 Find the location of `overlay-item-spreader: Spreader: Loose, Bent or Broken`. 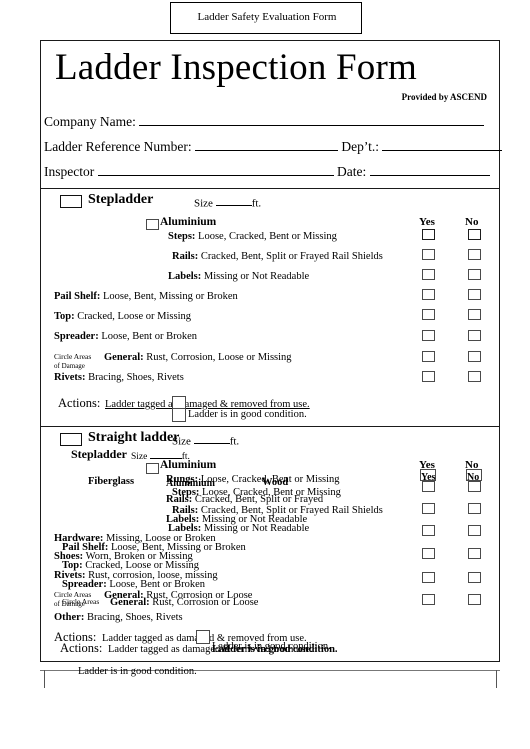

overlay-item-spreader: Spreader: Loose, Bent or Broken is located at coordinates (133, 584).